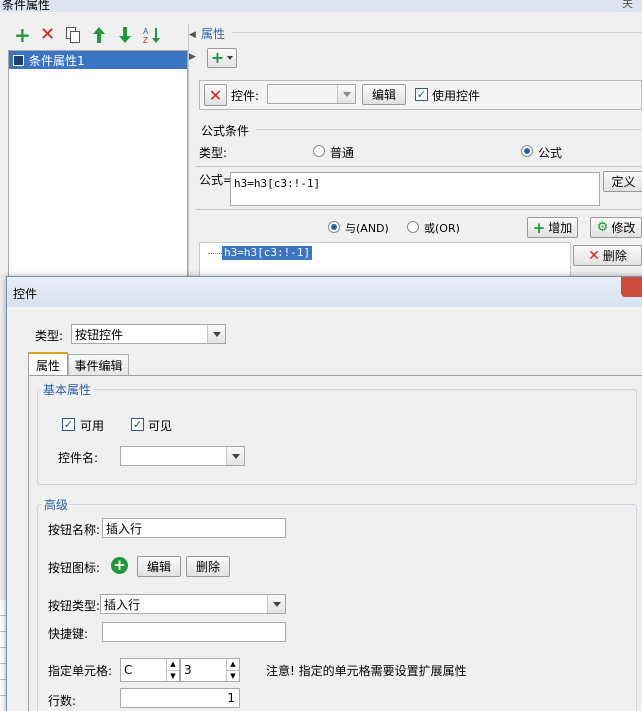 This screenshot has height=711, width=642. Describe the element at coordinates (98, 364) in the screenshot. I see `tab-event-edit: 事件编辑` at that location.